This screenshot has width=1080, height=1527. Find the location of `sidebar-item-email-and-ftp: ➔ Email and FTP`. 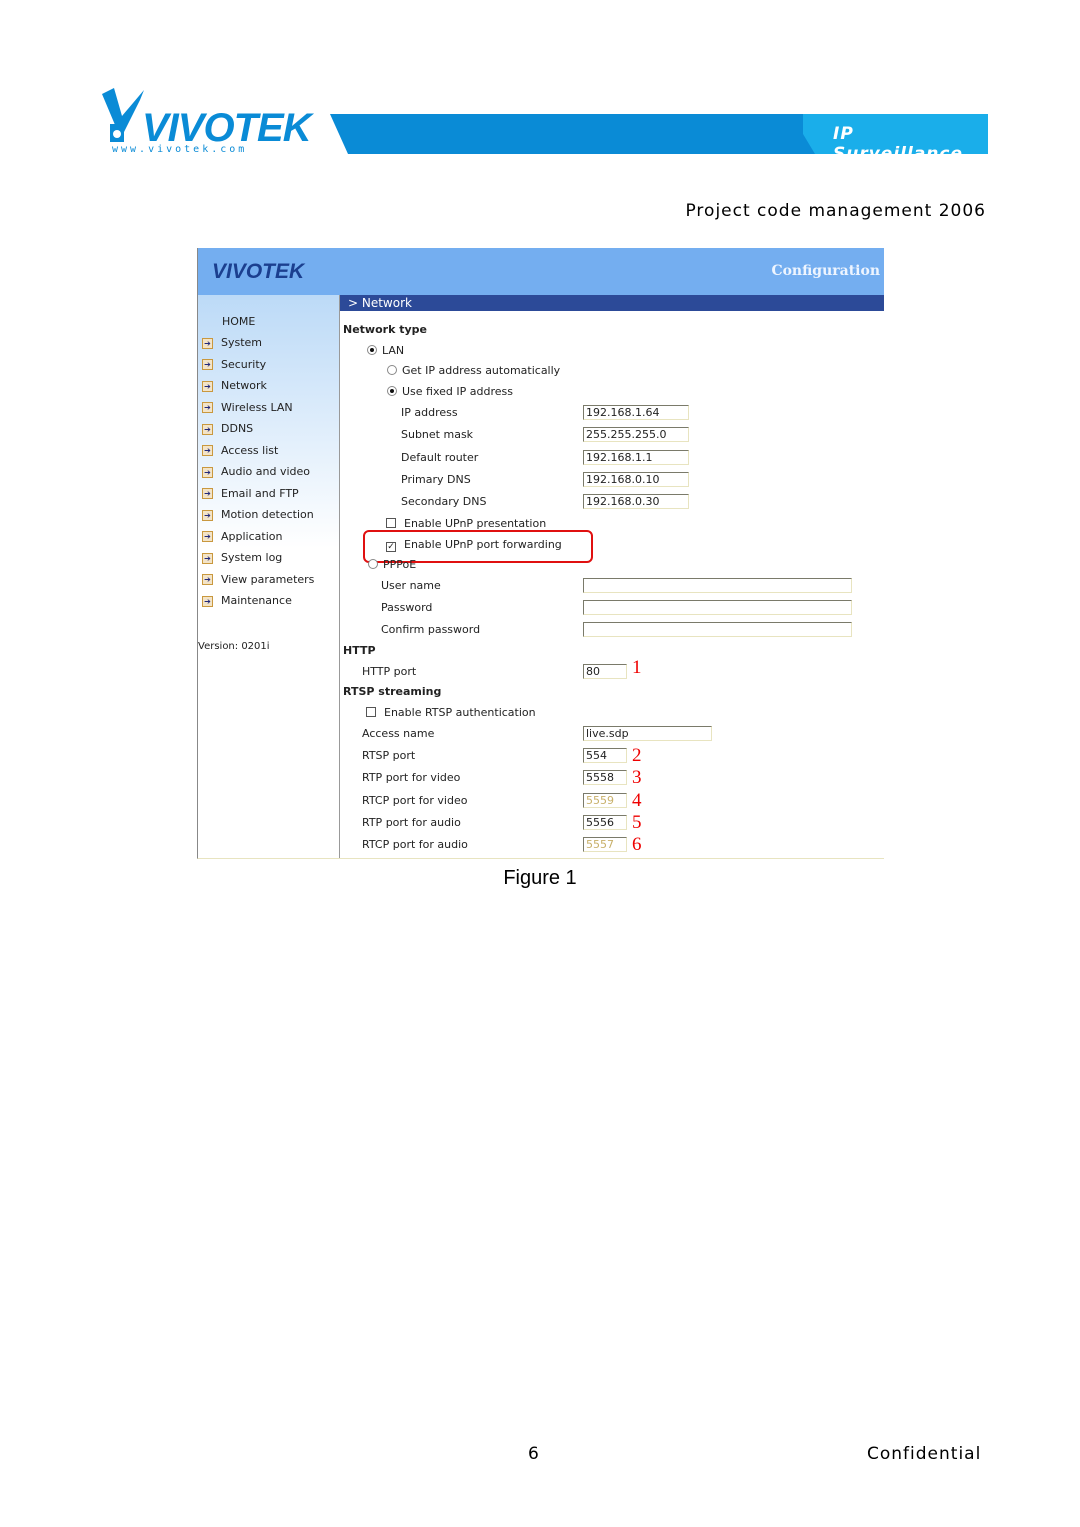

sidebar-item-email-and-ftp: ➔ Email and FTP is located at coordinates (250, 494).